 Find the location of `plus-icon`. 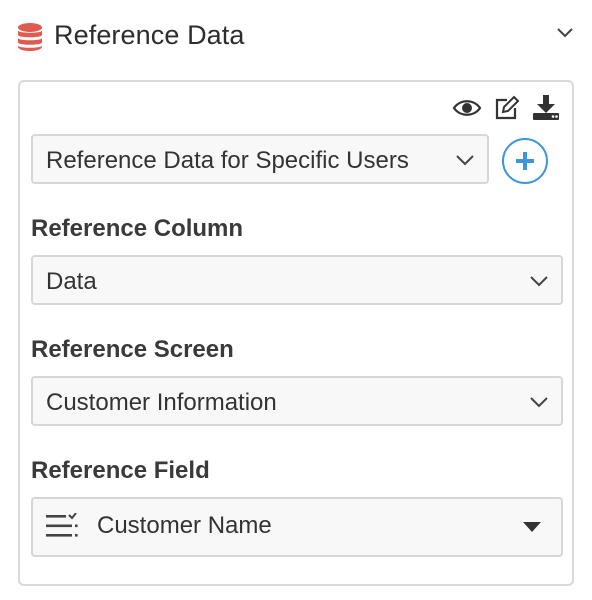

plus-icon is located at coordinates (525, 161).